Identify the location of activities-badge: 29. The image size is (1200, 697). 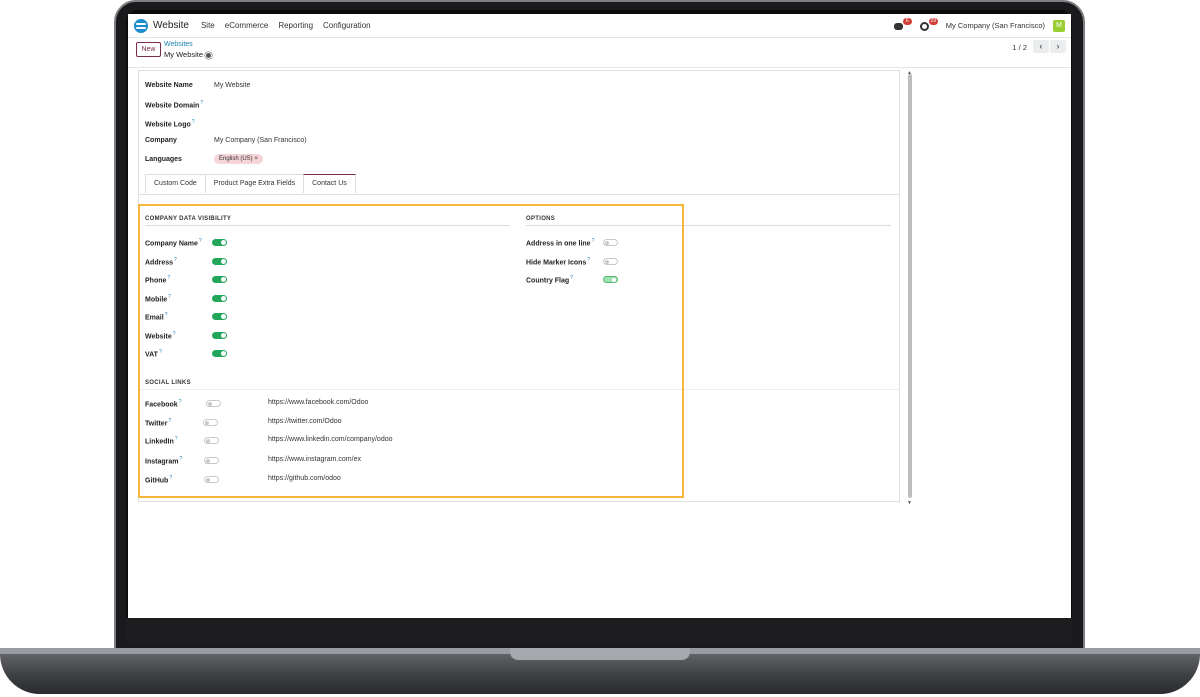
(933, 21).